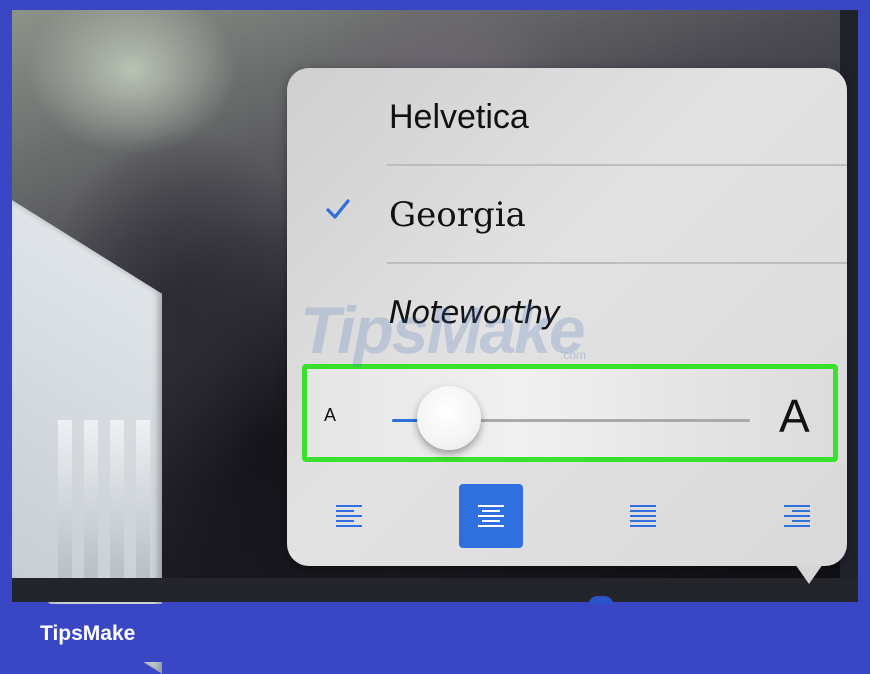 The image size is (870, 674). I want to click on align-justify-icon, so click(643, 516).